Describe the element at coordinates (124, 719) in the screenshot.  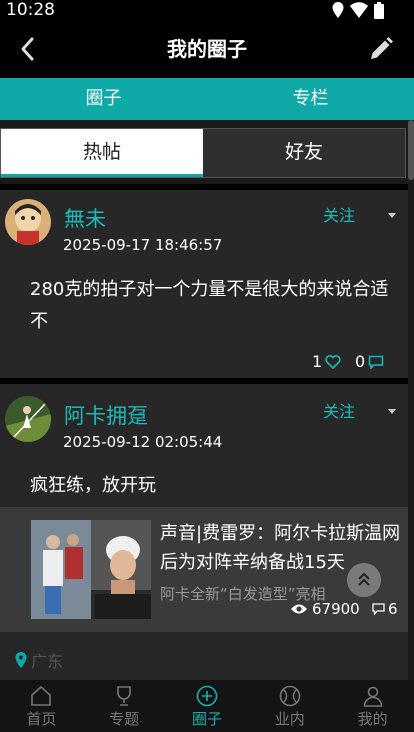
I see `nav-topics-label: 专题` at that location.